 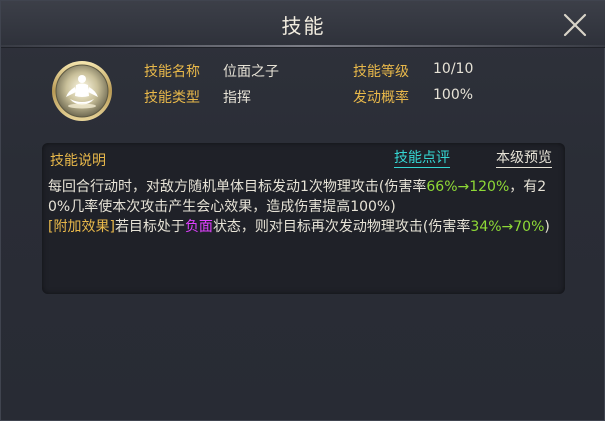 What do you see at coordinates (422, 159) in the screenshot?
I see `skill-review-link: 技能点评` at bounding box center [422, 159].